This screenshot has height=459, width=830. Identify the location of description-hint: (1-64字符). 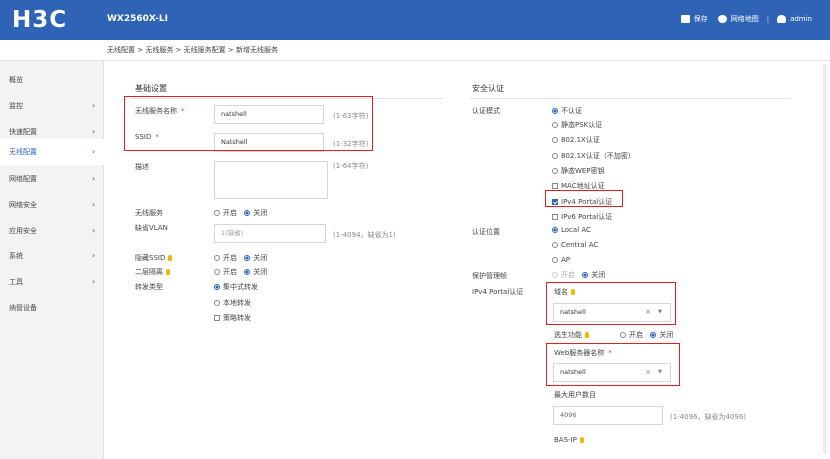
(351, 166).